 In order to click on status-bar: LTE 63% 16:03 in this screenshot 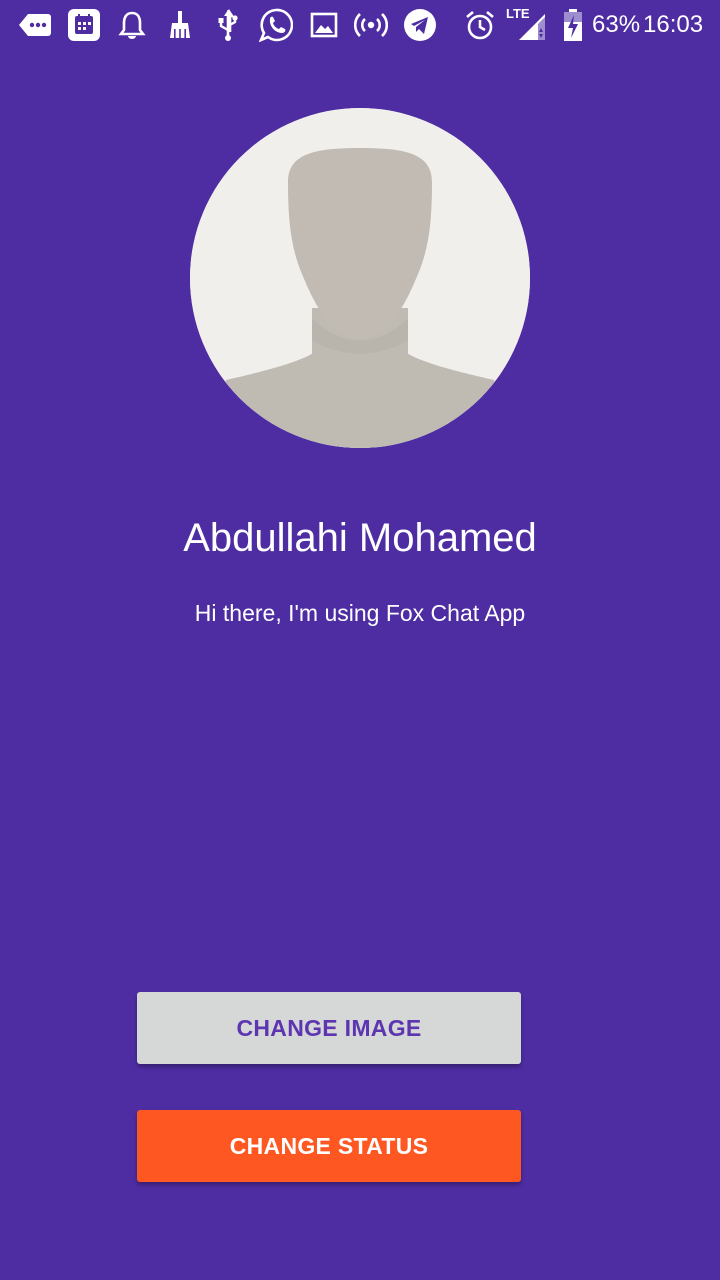, I will do `click(360, 25)`.